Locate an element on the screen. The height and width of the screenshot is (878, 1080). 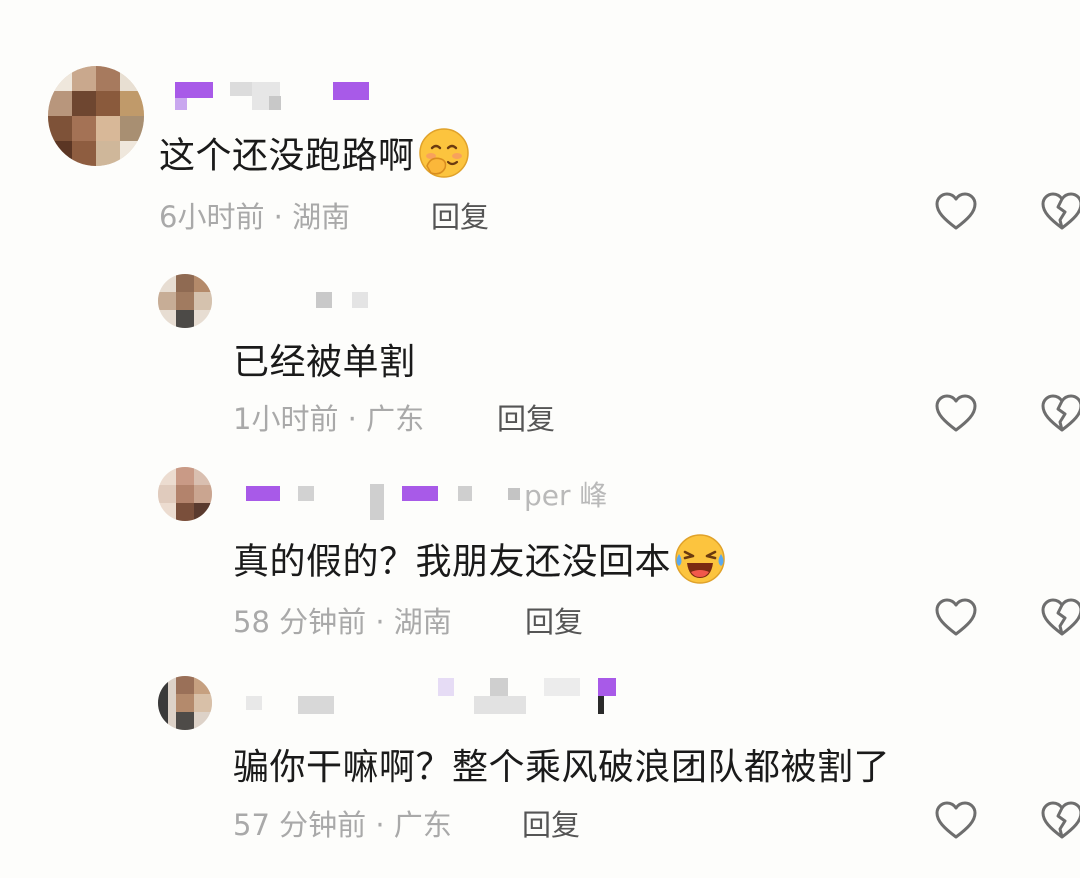
shy-smile-emoji is located at coordinates (444, 157).